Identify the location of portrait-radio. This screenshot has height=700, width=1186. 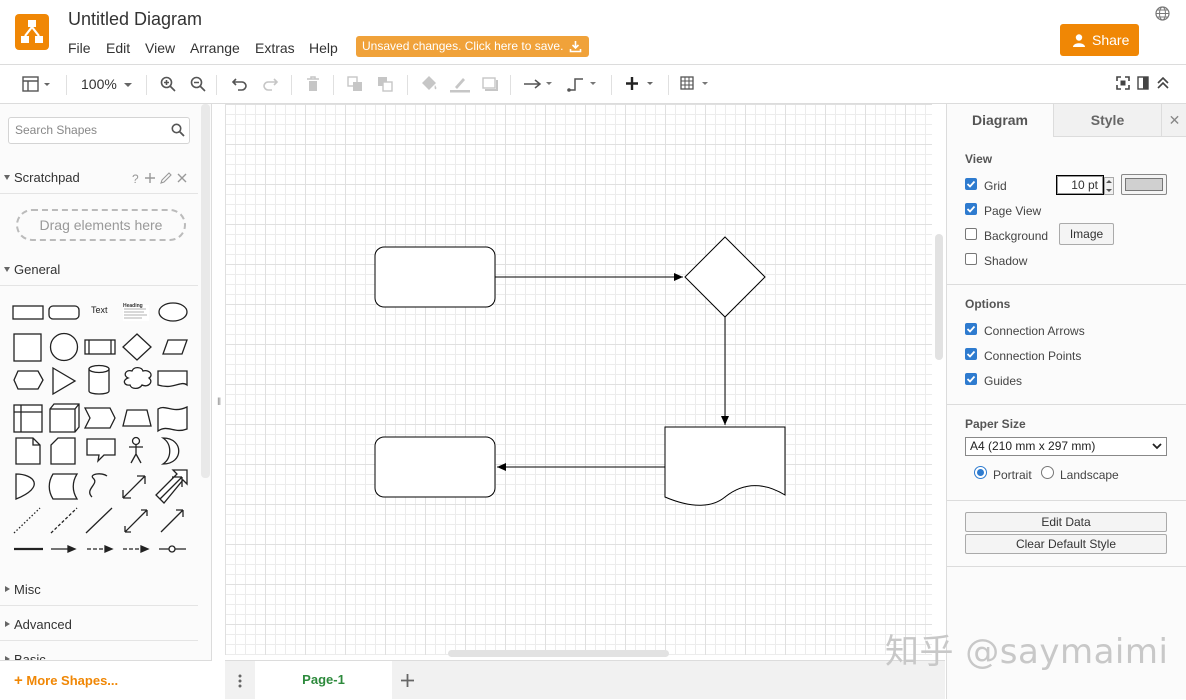
(980, 472).